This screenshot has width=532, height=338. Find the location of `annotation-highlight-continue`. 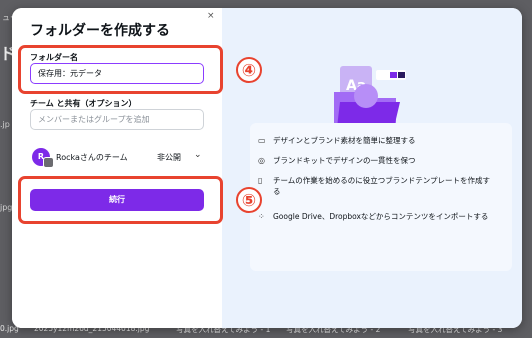

annotation-highlight-continue is located at coordinates (120, 200).